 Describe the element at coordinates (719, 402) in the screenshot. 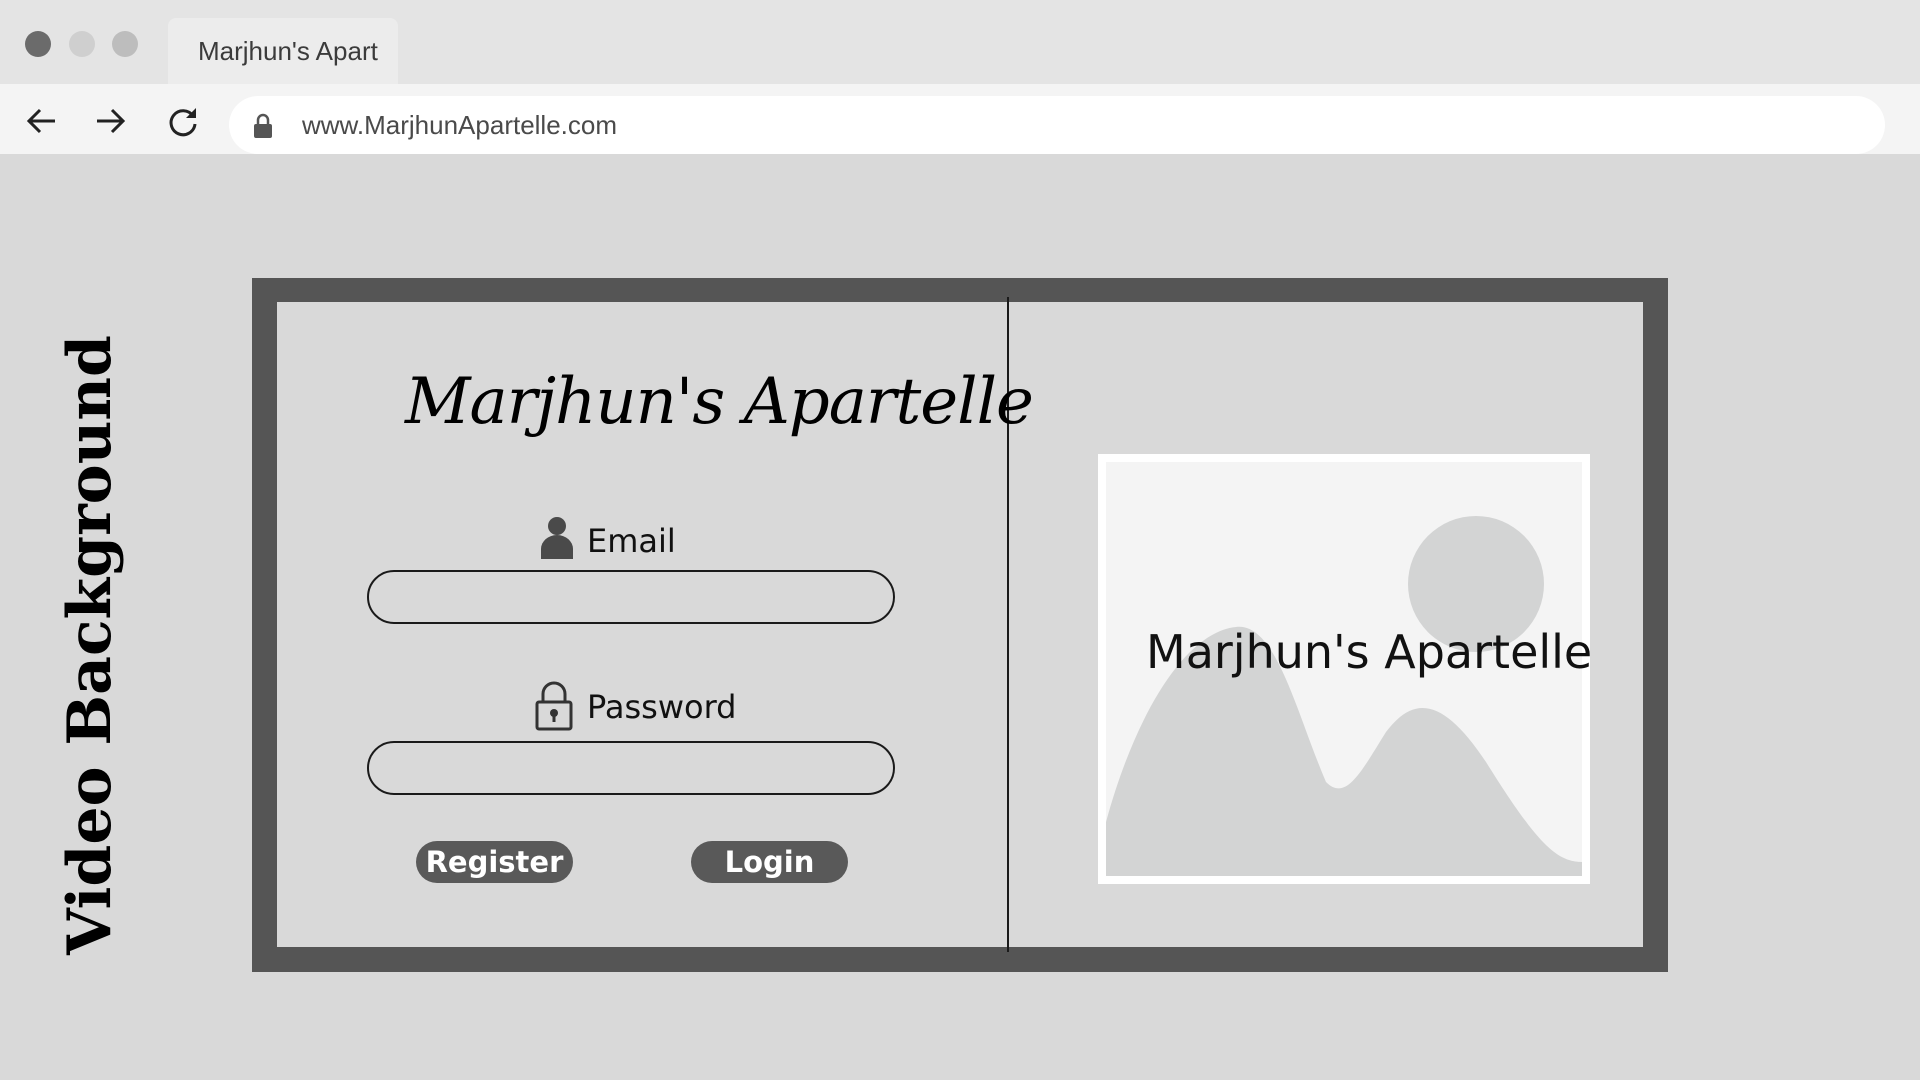

I see `brand-title: Marjhun's Apartelle` at that location.